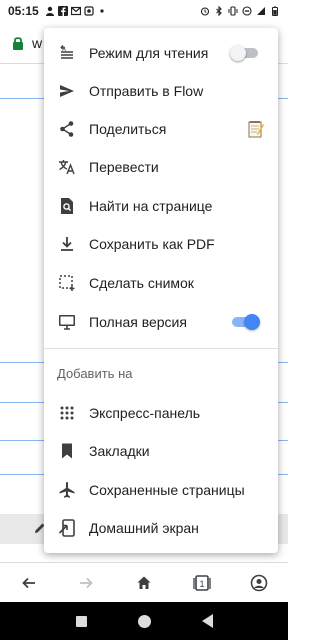  I want to click on desktop-icon, so click(67, 322).